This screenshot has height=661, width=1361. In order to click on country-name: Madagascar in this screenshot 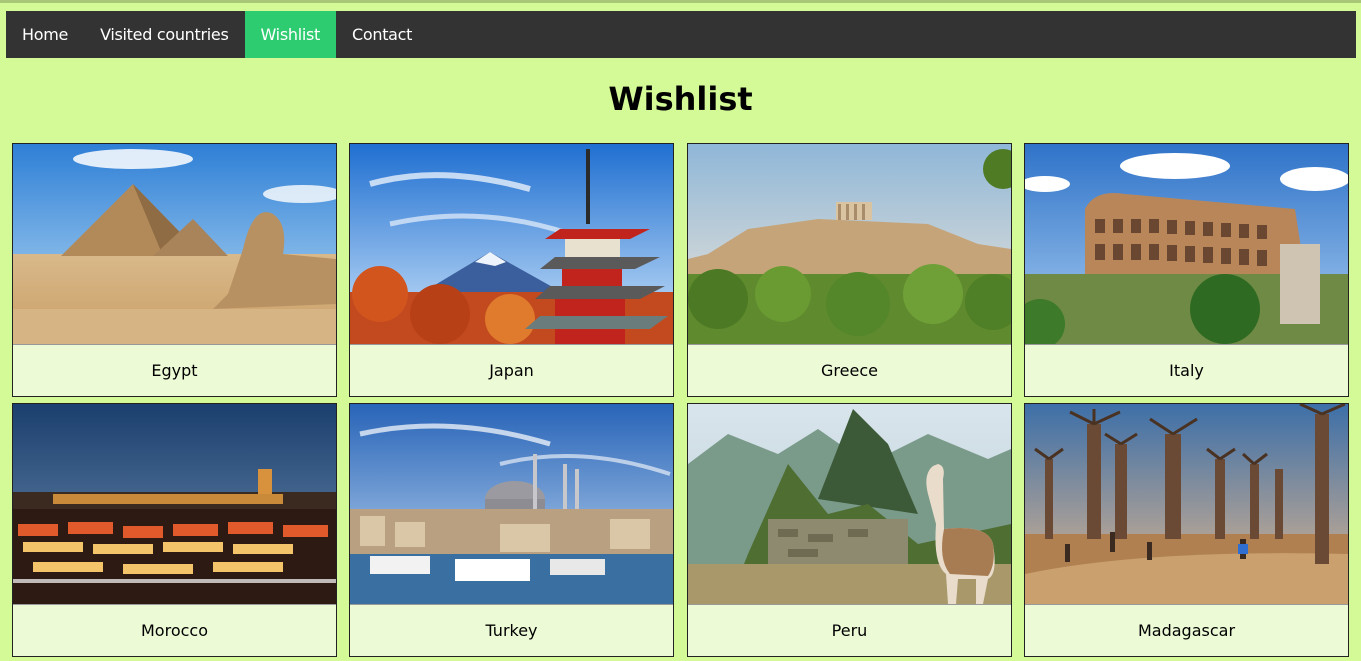, I will do `click(1186, 630)`.